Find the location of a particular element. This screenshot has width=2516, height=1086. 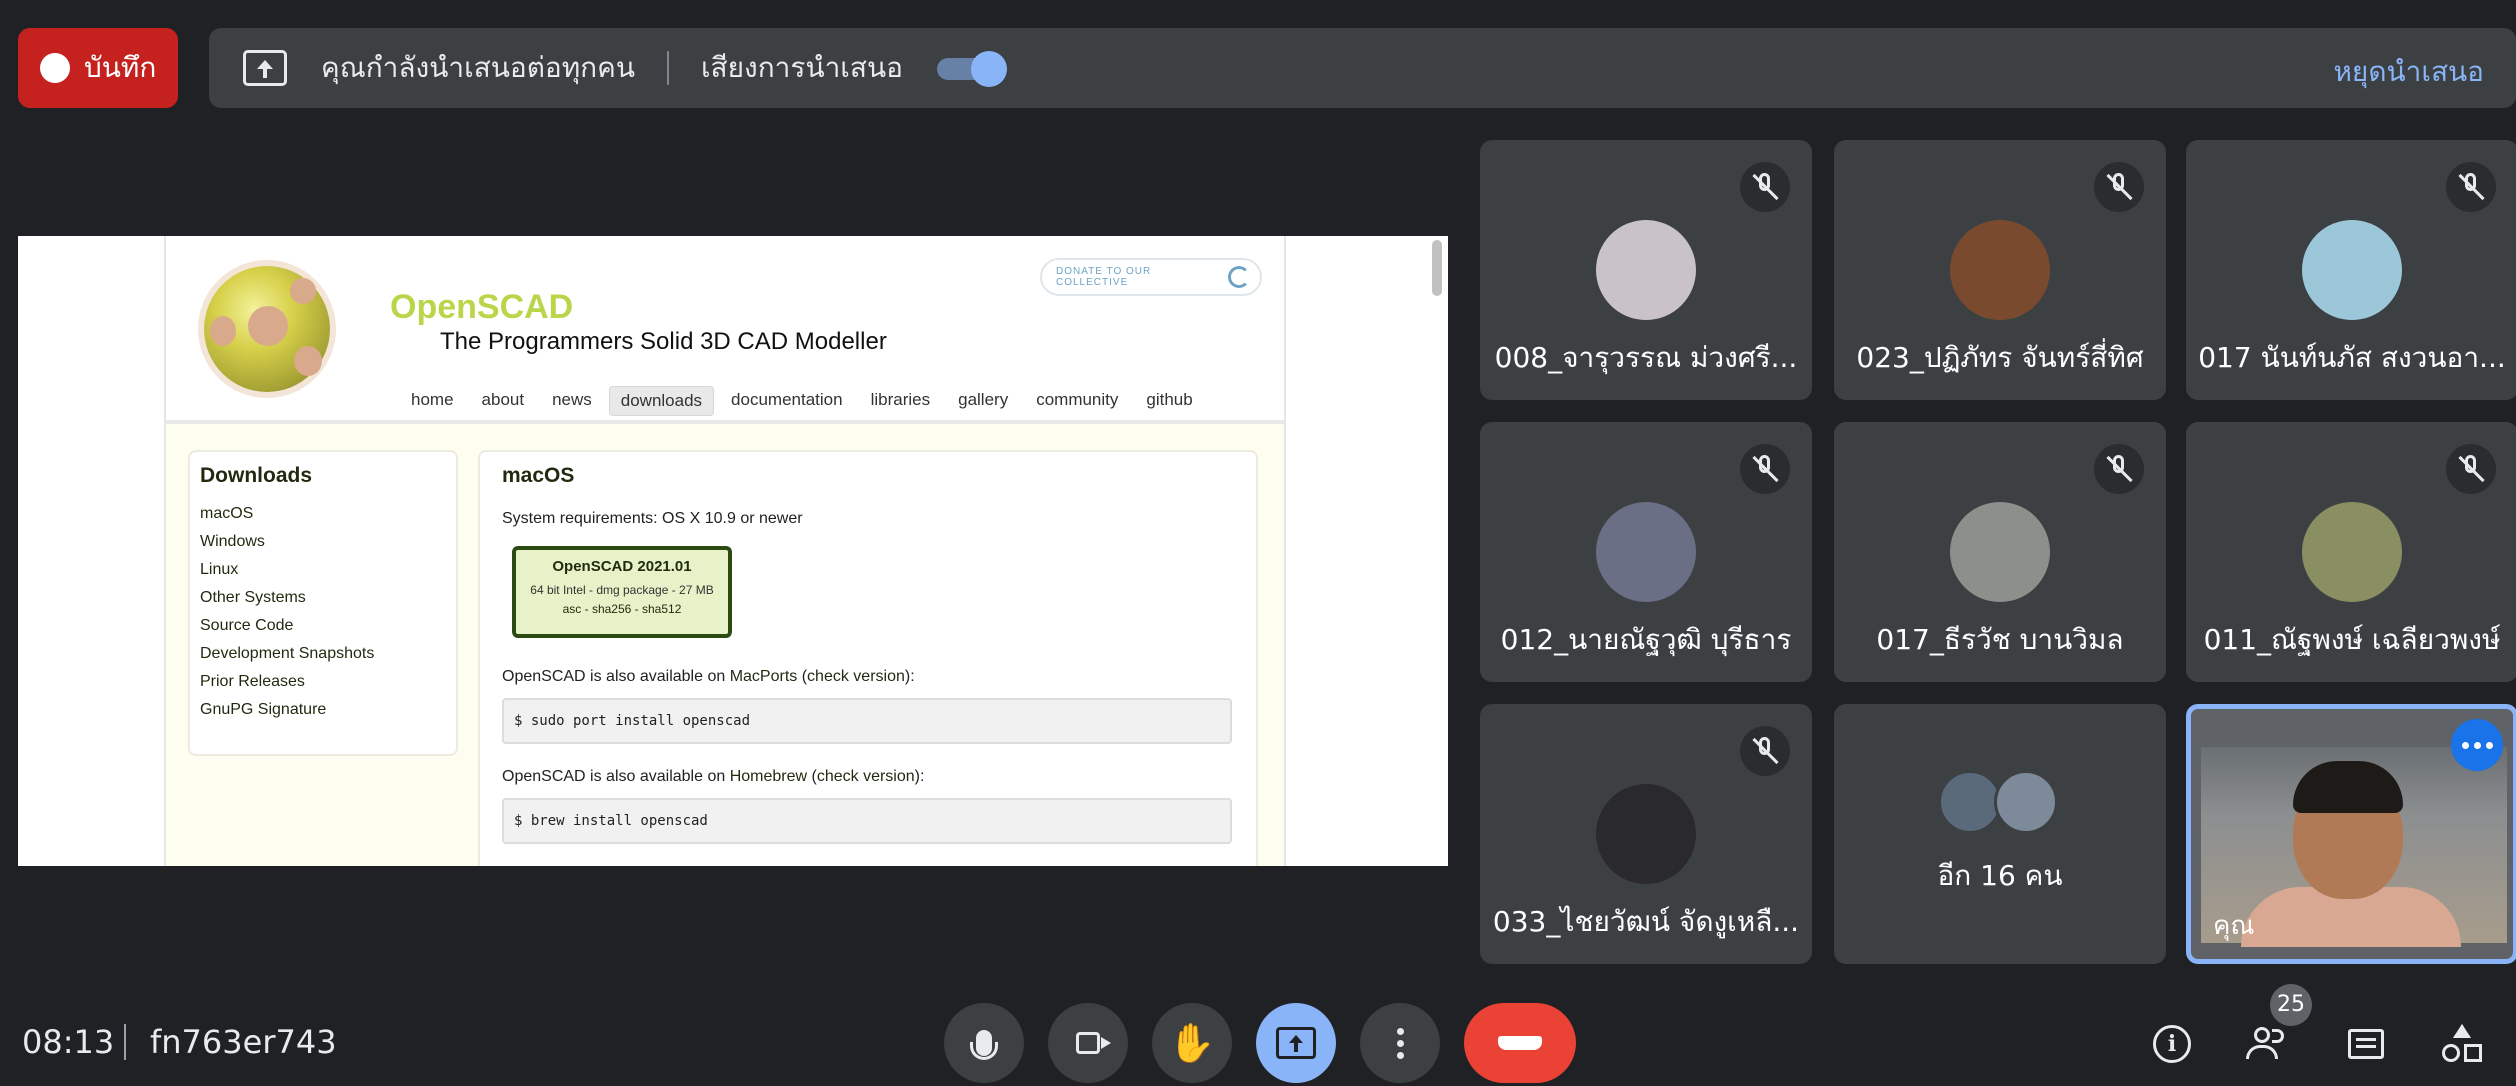

homebrew-link: Homebrew is located at coordinates (768, 776).